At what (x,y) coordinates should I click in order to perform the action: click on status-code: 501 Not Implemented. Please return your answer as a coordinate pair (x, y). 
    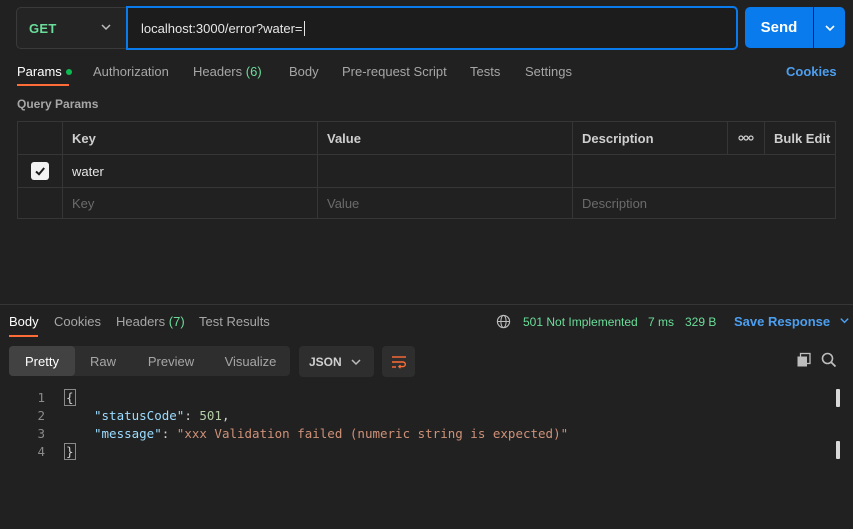
    Looking at the image, I should click on (580, 322).